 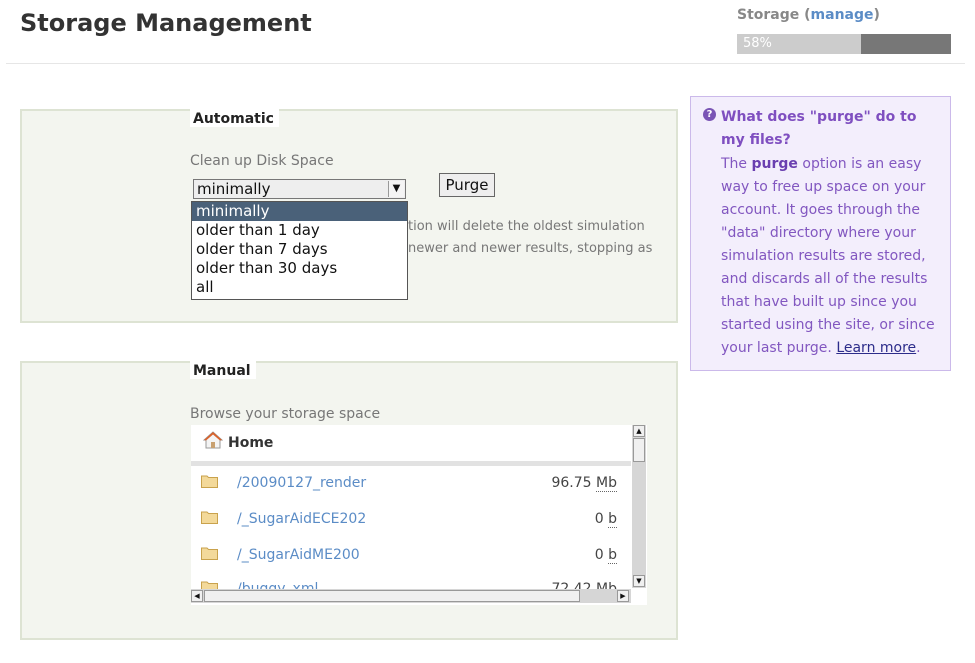 I want to click on storage-usage-meter: 58%, so click(x=844, y=44).